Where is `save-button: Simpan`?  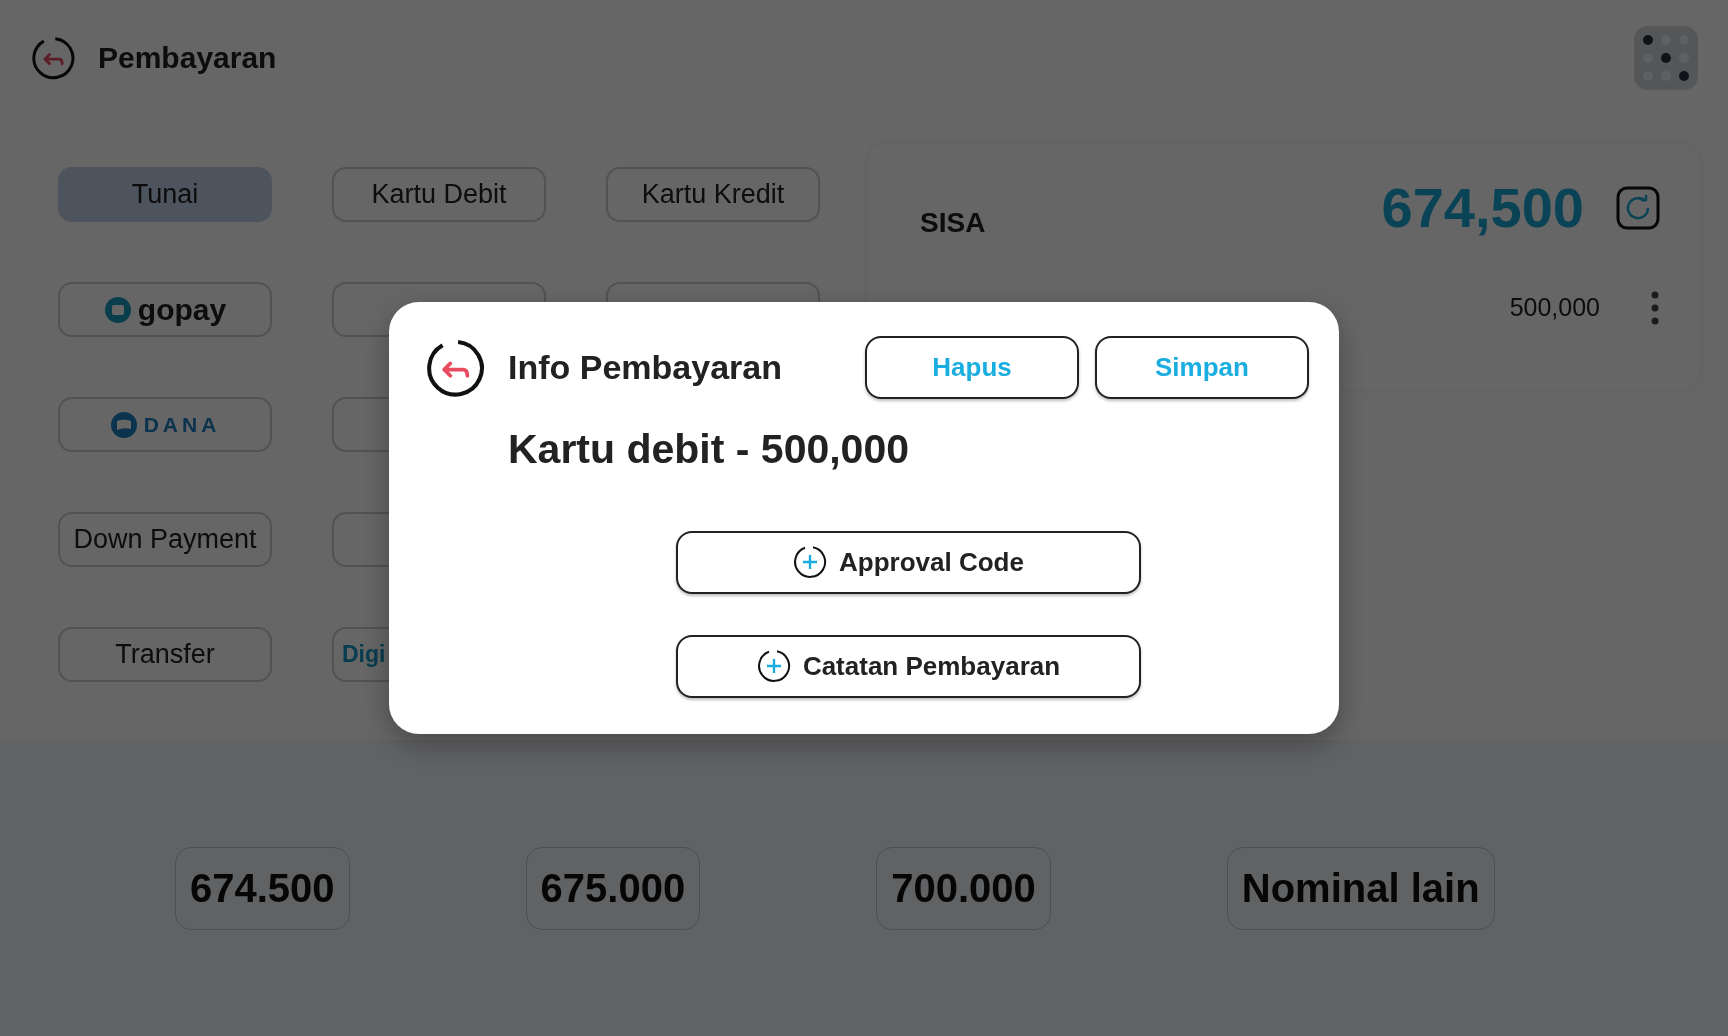 save-button: Simpan is located at coordinates (1202, 367).